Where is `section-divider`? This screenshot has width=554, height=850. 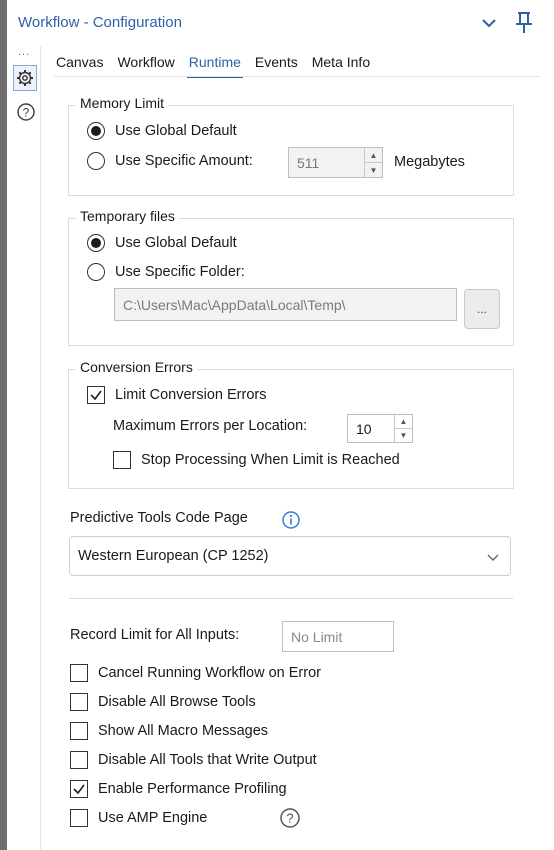
section-divider is located at coordinates (291, 598).